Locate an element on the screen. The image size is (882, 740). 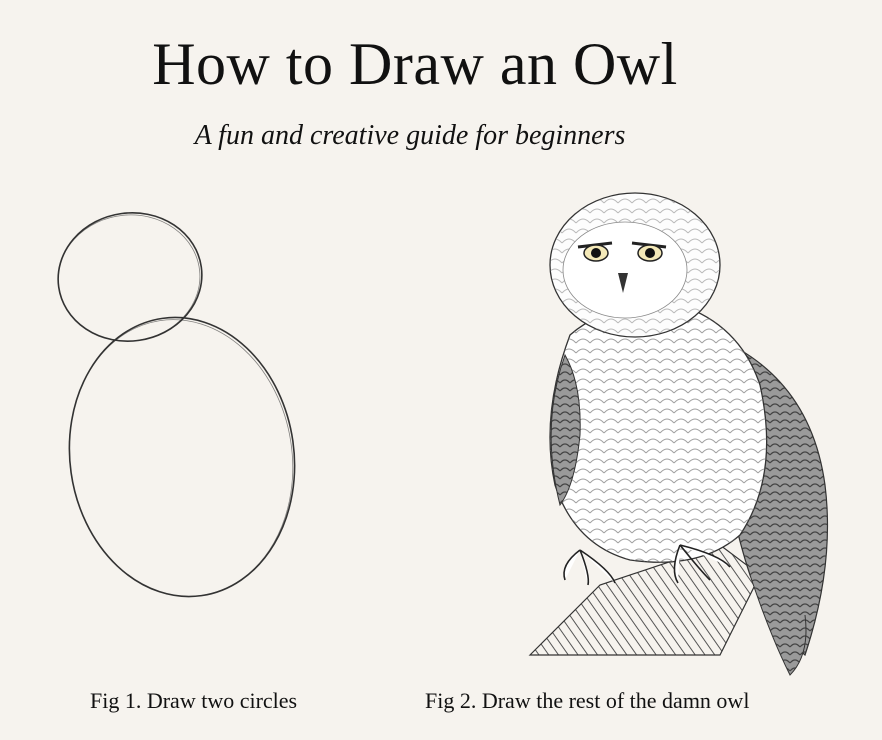
fig2-caption: Fig 2. Draw the rest of the damn owl is located at coordinates (587, 700).